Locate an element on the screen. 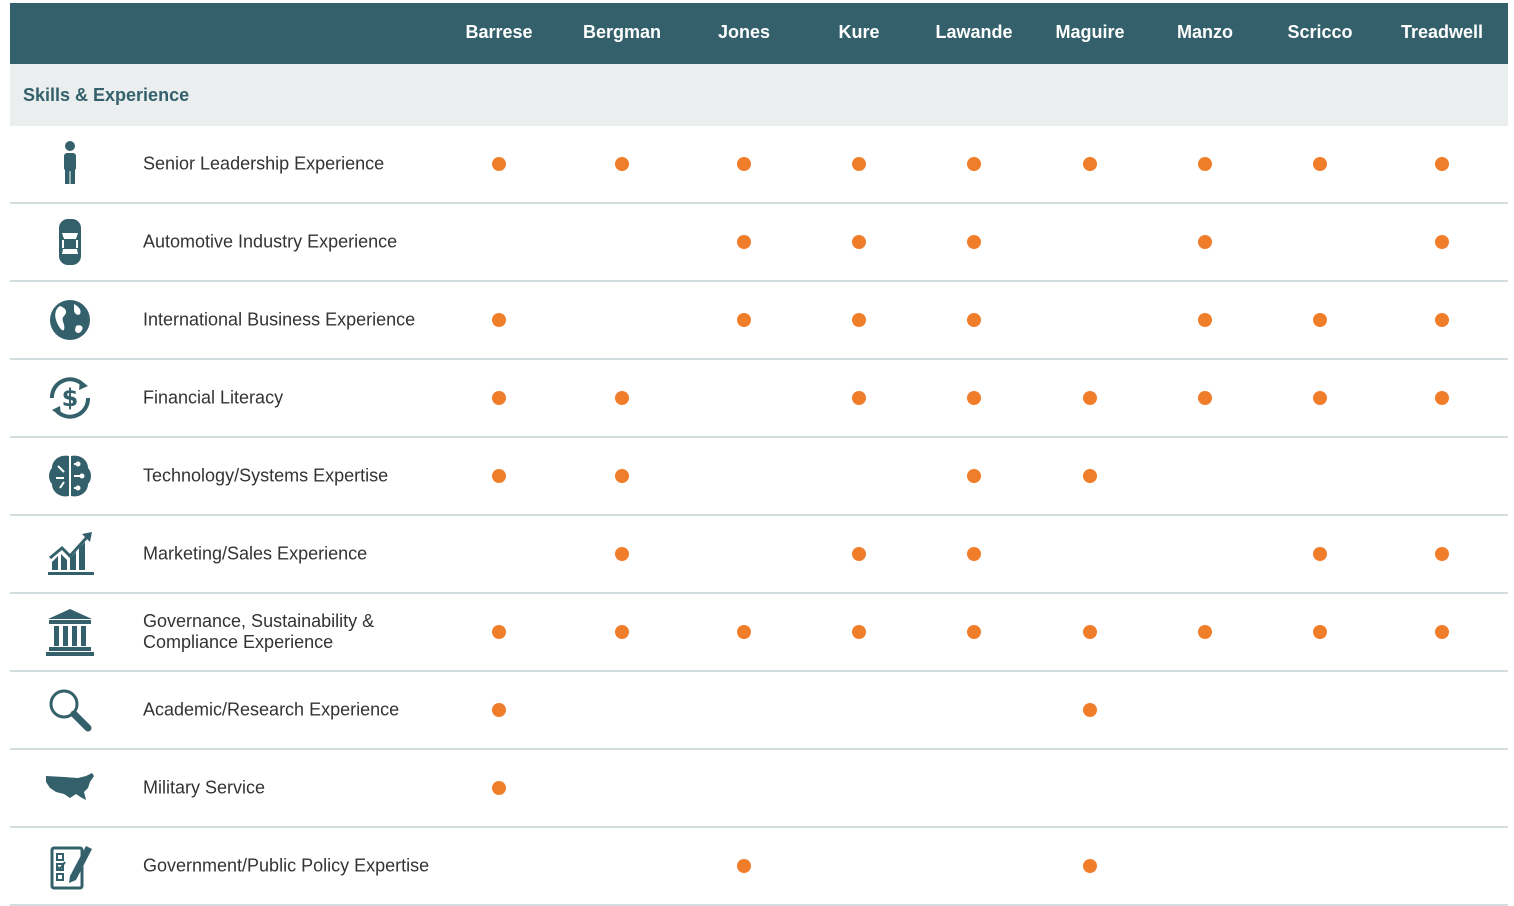 The height and width of the screenshot is (906, 1514). column-header: Bergman is located at coordinates (622, 32).